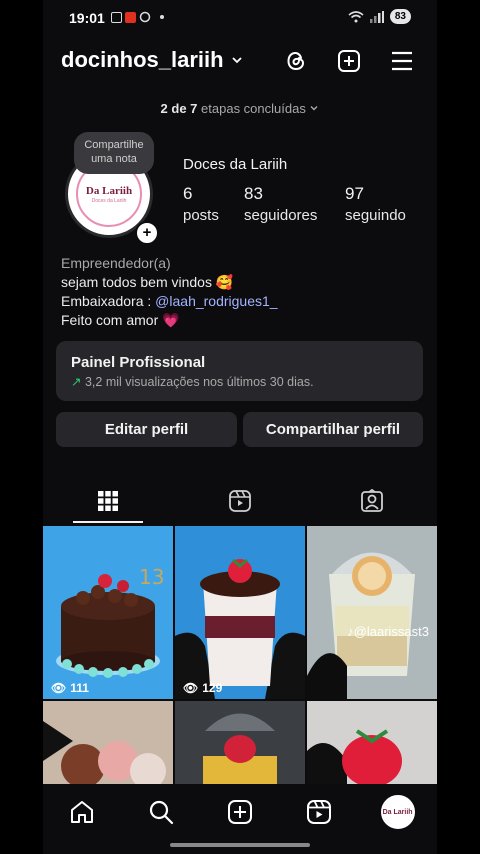 The image size is (480, 854). Describe the element at coordinates (216, 301) in the screenshot. I see `bio-mention-link: @laah_rodrigues1_` at that location.